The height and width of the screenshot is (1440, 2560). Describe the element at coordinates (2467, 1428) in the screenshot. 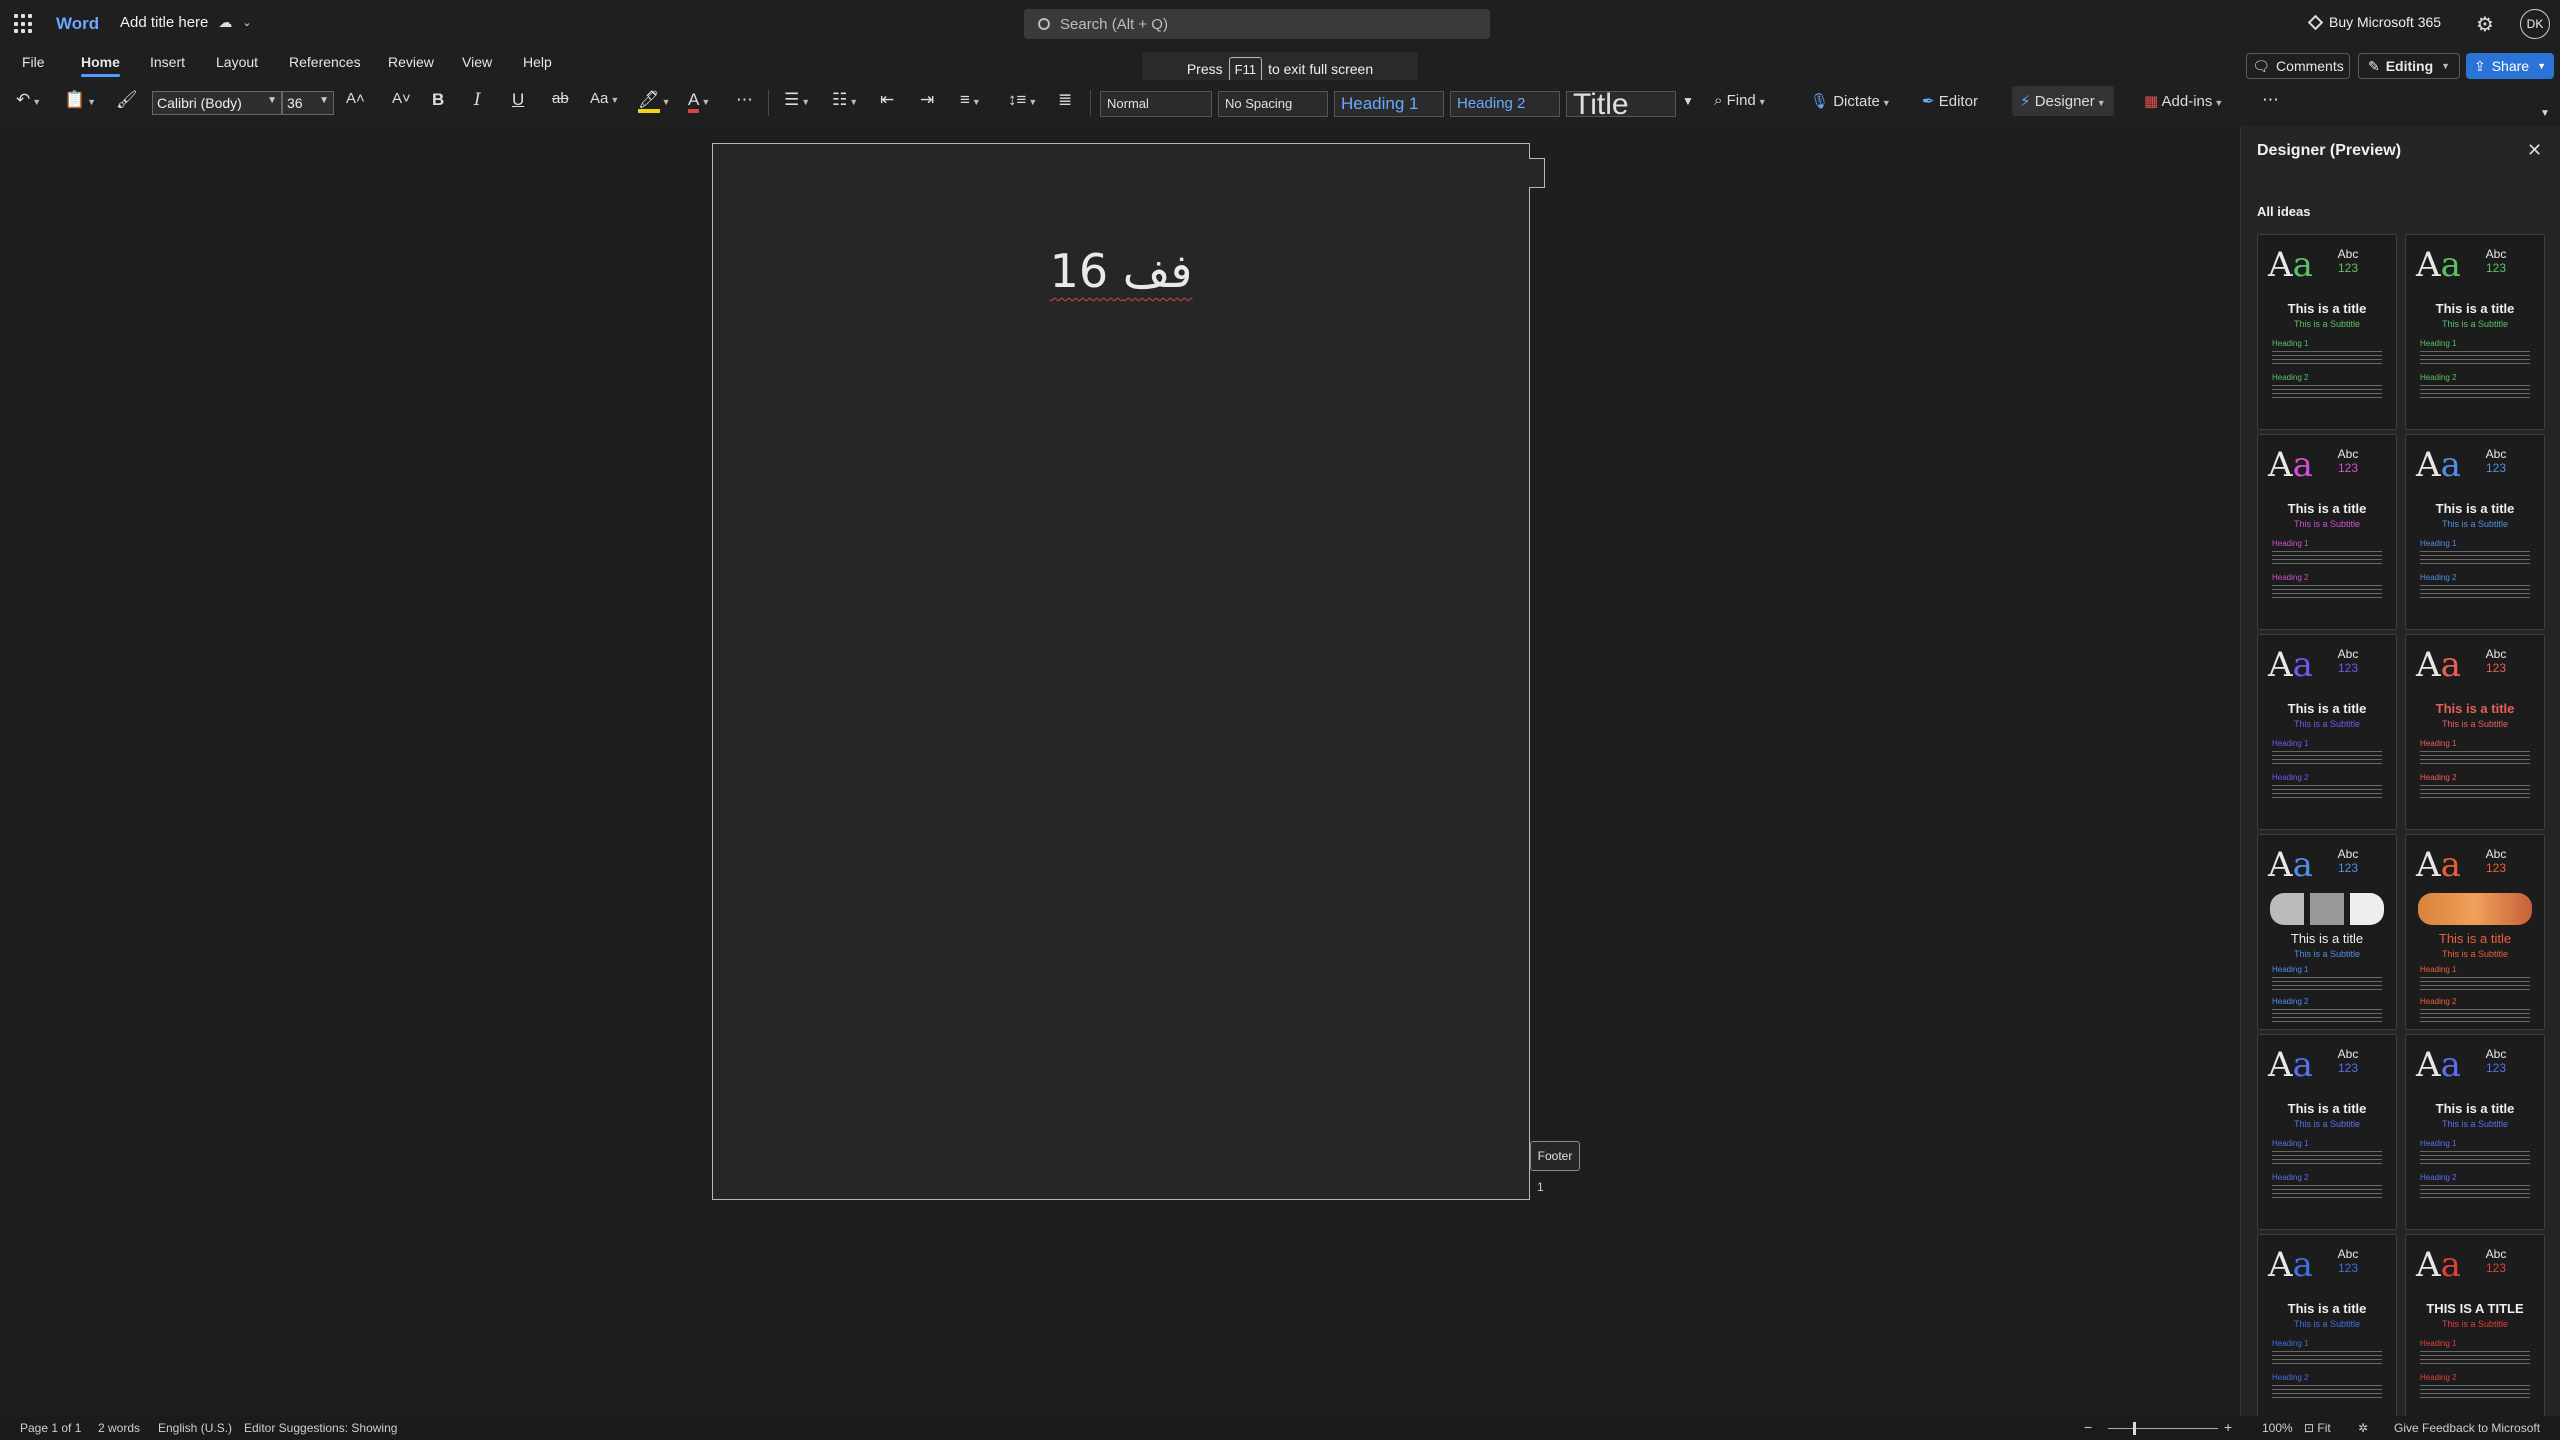

I see `feedback-link: Give Feedback to Microsoft` at that location.